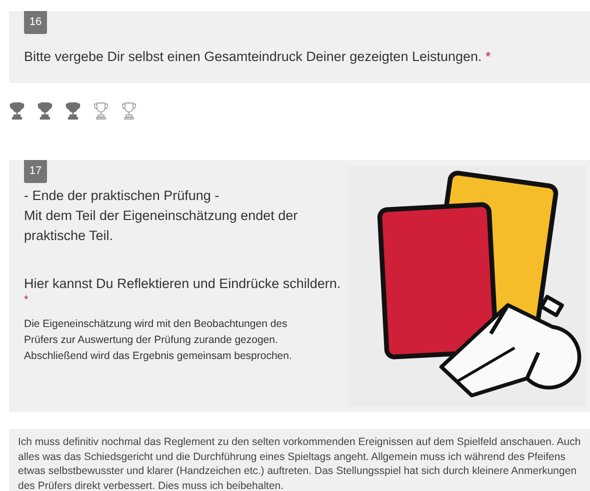 This screenshot has height=491, width=590. Describe the element at coordinates (158, 340) in the screenshot. I see `question-note: Die Eigeneinschätzung wird mit den Beobachtungen des Prüfers zur Auswertung der Prüfung zurande gezogen. Abschließend wird das Ergebnis gemeinsam besprochen.` at that location.